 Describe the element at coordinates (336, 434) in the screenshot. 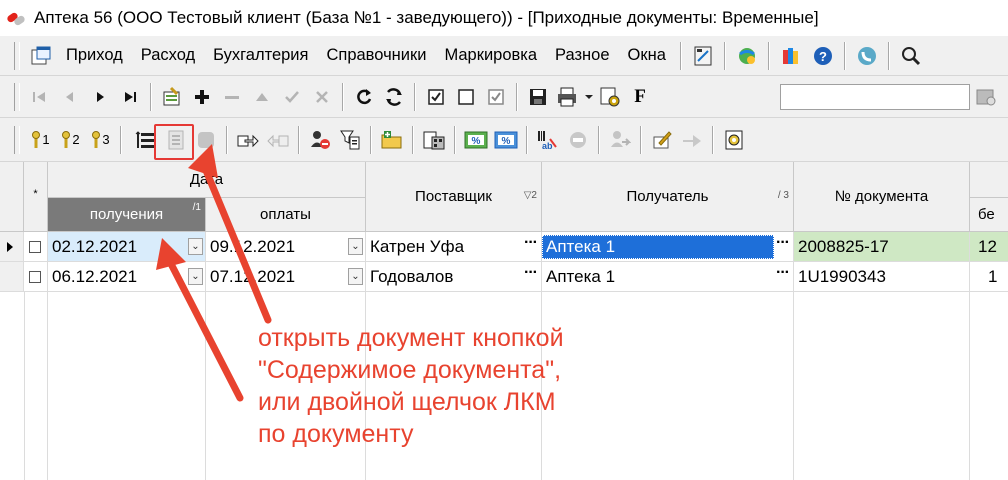

I see `annotation-line: по документу` at that location.